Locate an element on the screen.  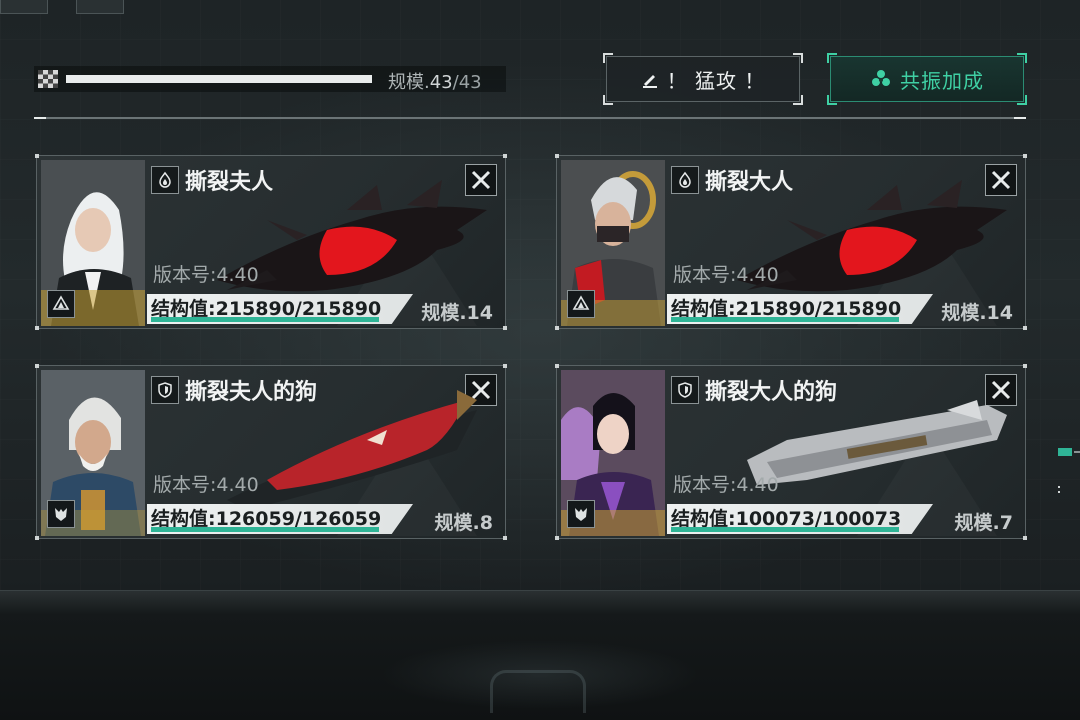
fleet-scale-progress: 规模.43/43 is located at coordinates (270, 79).